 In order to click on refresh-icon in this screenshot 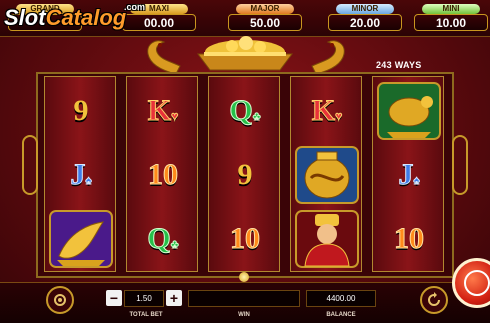, I will do `click(434, 299)`.